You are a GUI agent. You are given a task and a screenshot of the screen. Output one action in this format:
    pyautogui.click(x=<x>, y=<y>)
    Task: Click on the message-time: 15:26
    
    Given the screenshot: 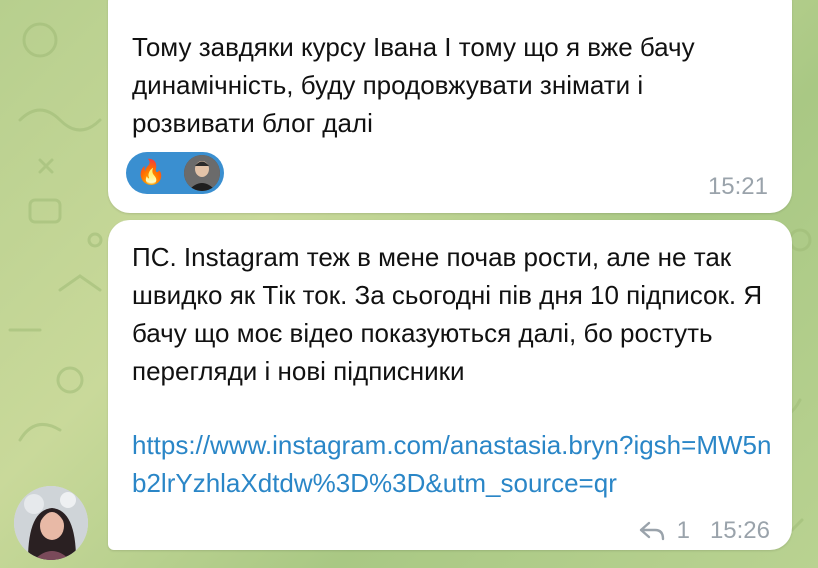 What is the action you would take?
    pyautogui.click(x=739, y=530)
    